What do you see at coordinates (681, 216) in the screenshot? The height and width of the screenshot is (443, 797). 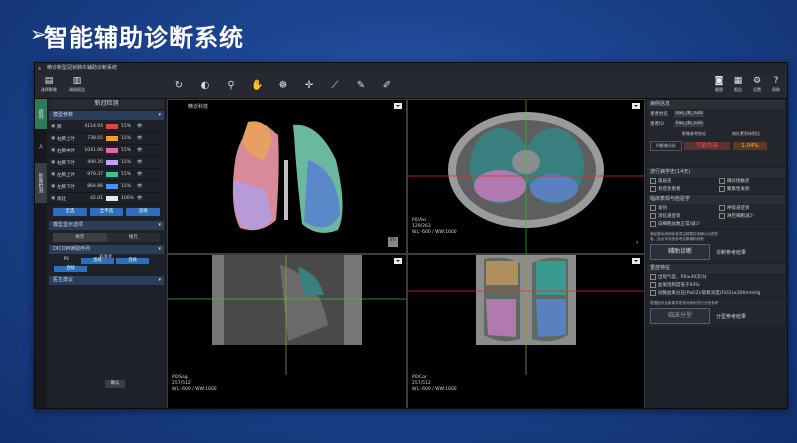 I see `checkbox-item: 消化道症状` at bounding box center [681, 216].